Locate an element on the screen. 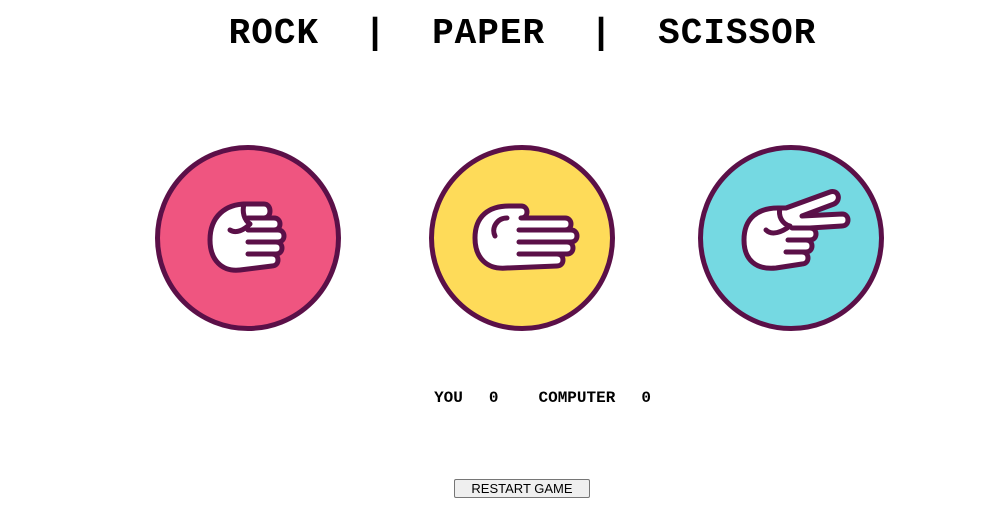 The height and width of the screenshot is (518, 1003). scissor-hand-icon is located at coordinates (796, 230).